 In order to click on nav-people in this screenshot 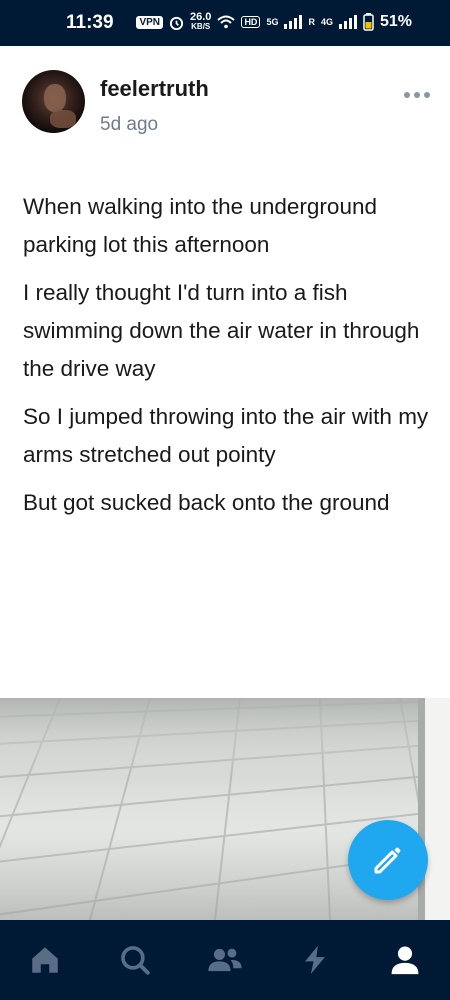, I will do `click(225, 960)`.